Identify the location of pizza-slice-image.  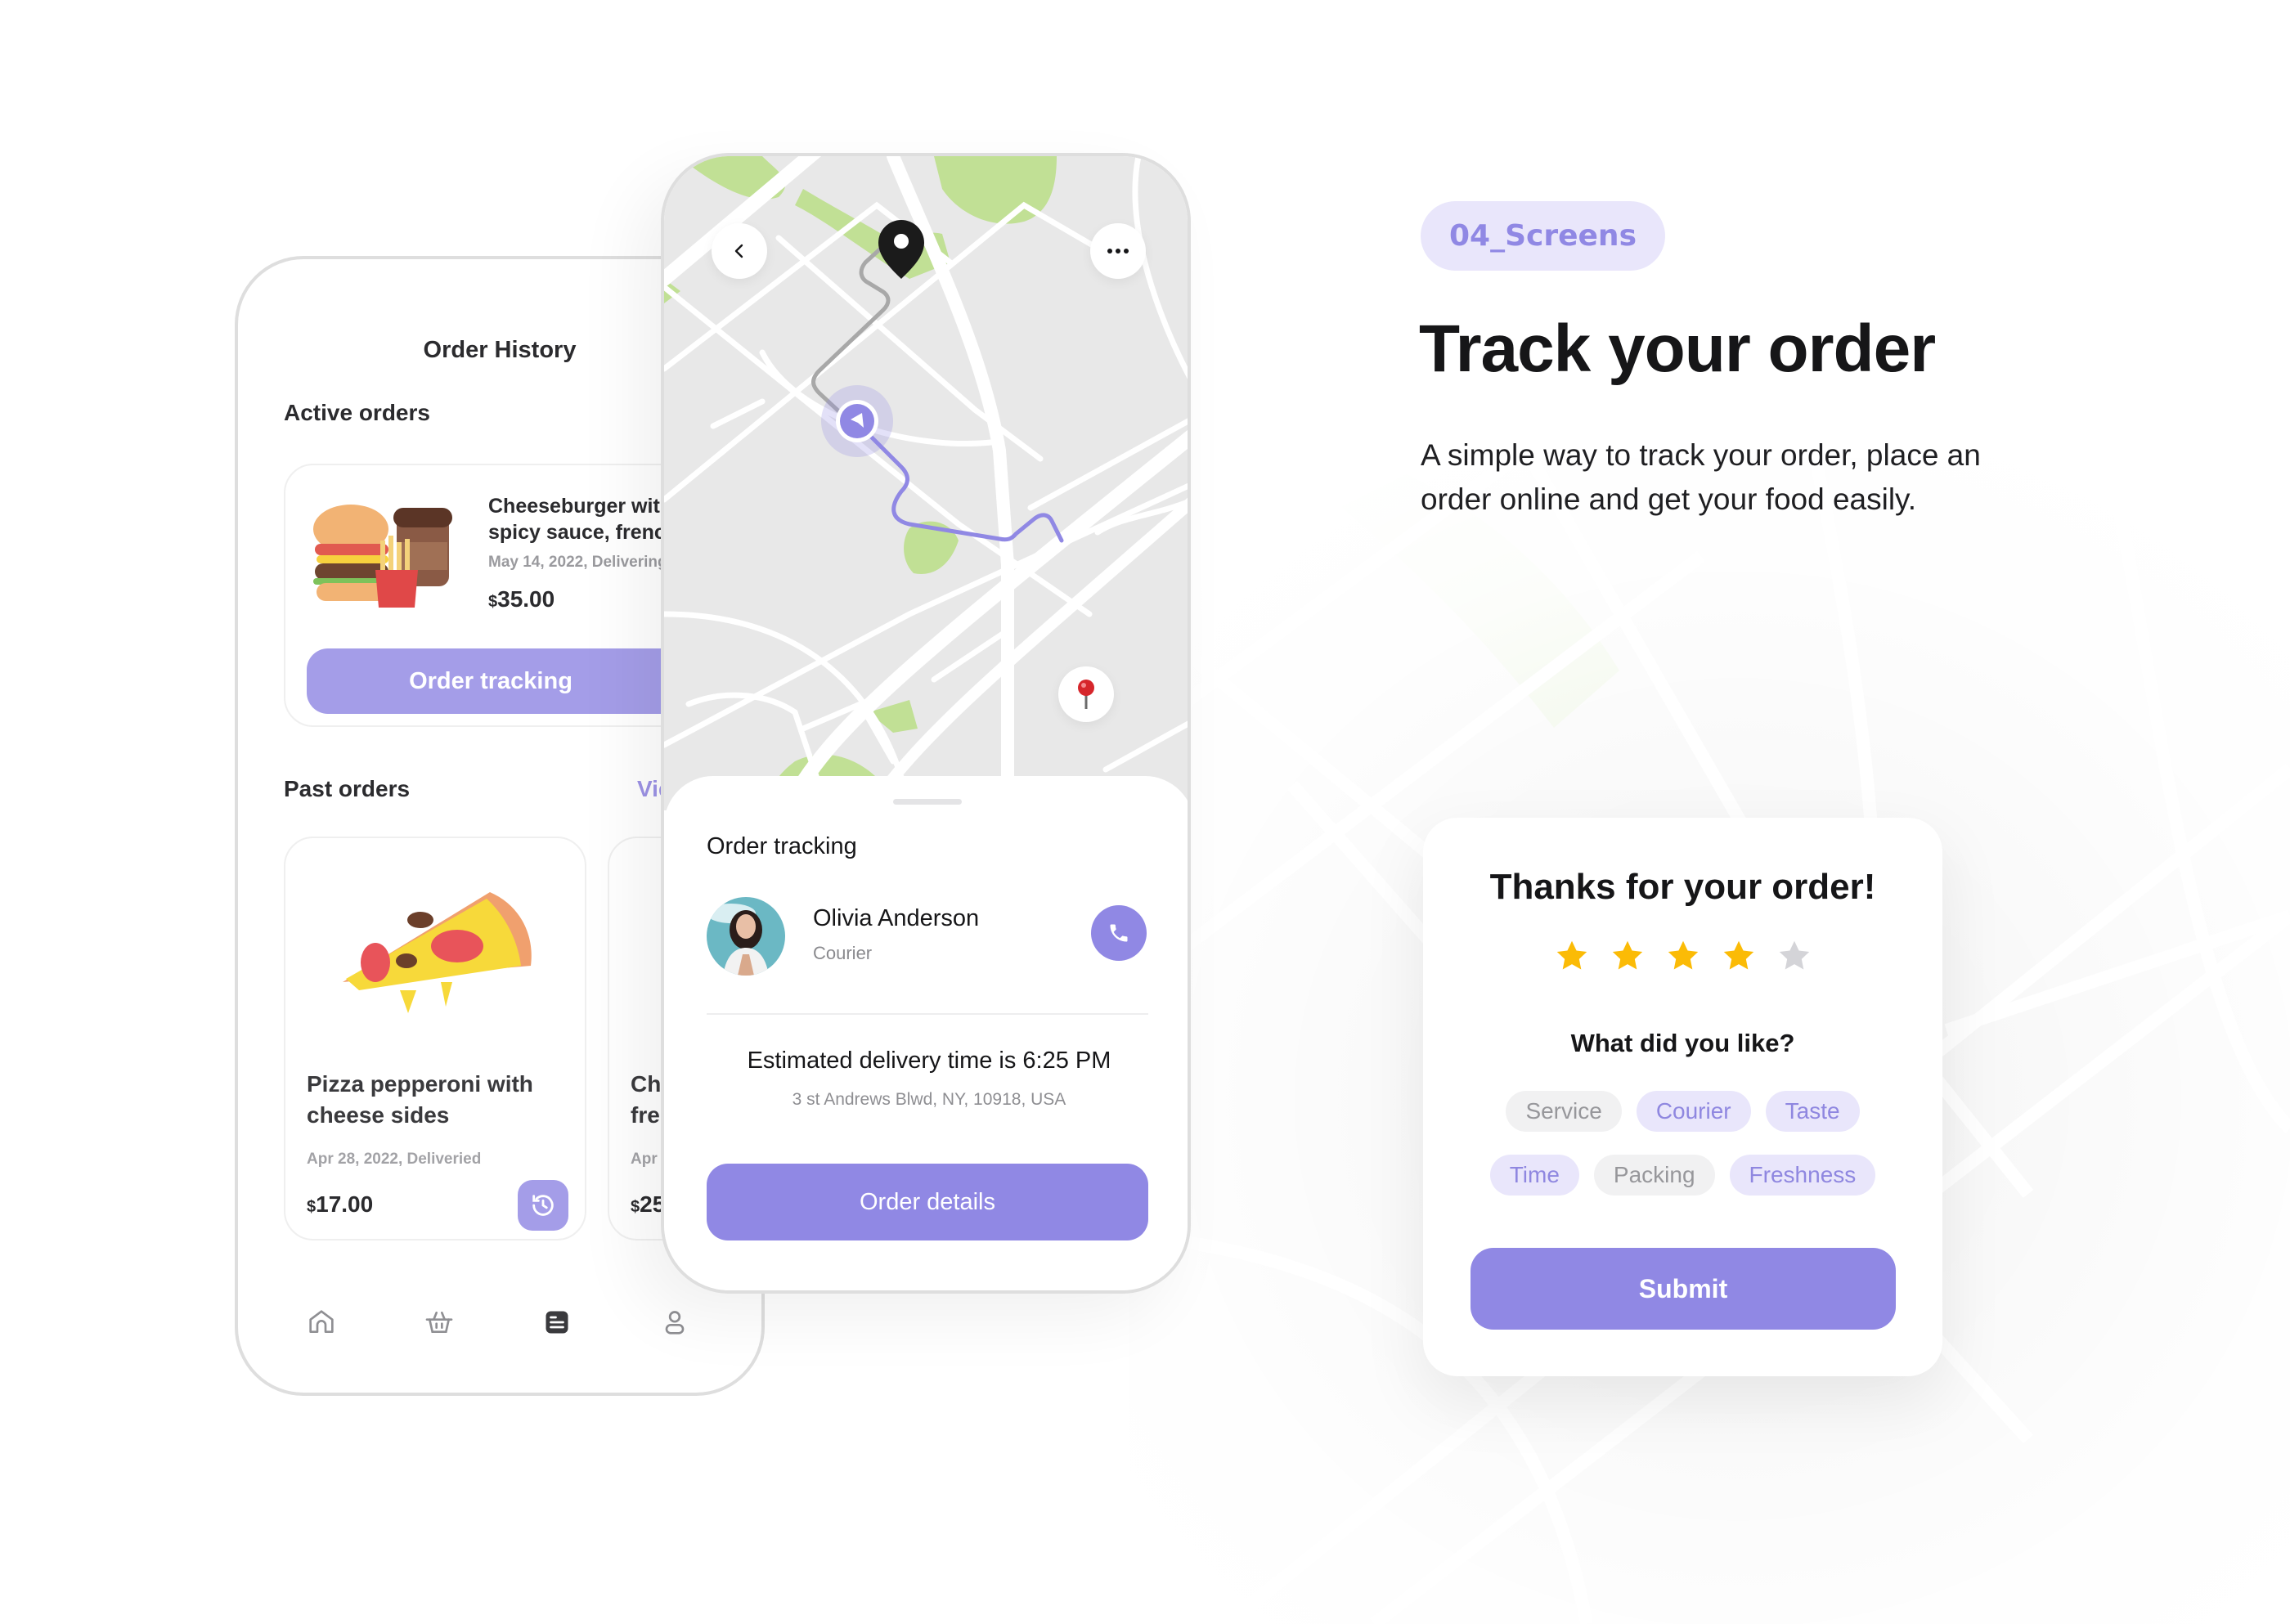
(437, 953).